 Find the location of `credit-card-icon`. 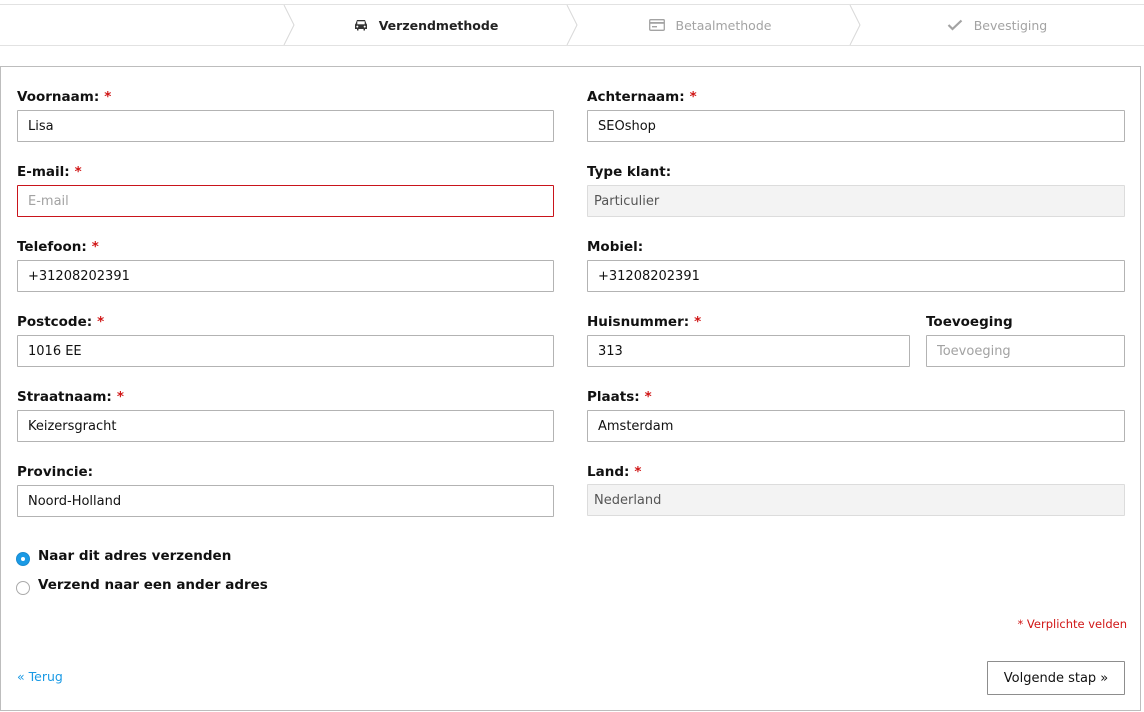

credit-card-icon is located at coordinates (656, 25).